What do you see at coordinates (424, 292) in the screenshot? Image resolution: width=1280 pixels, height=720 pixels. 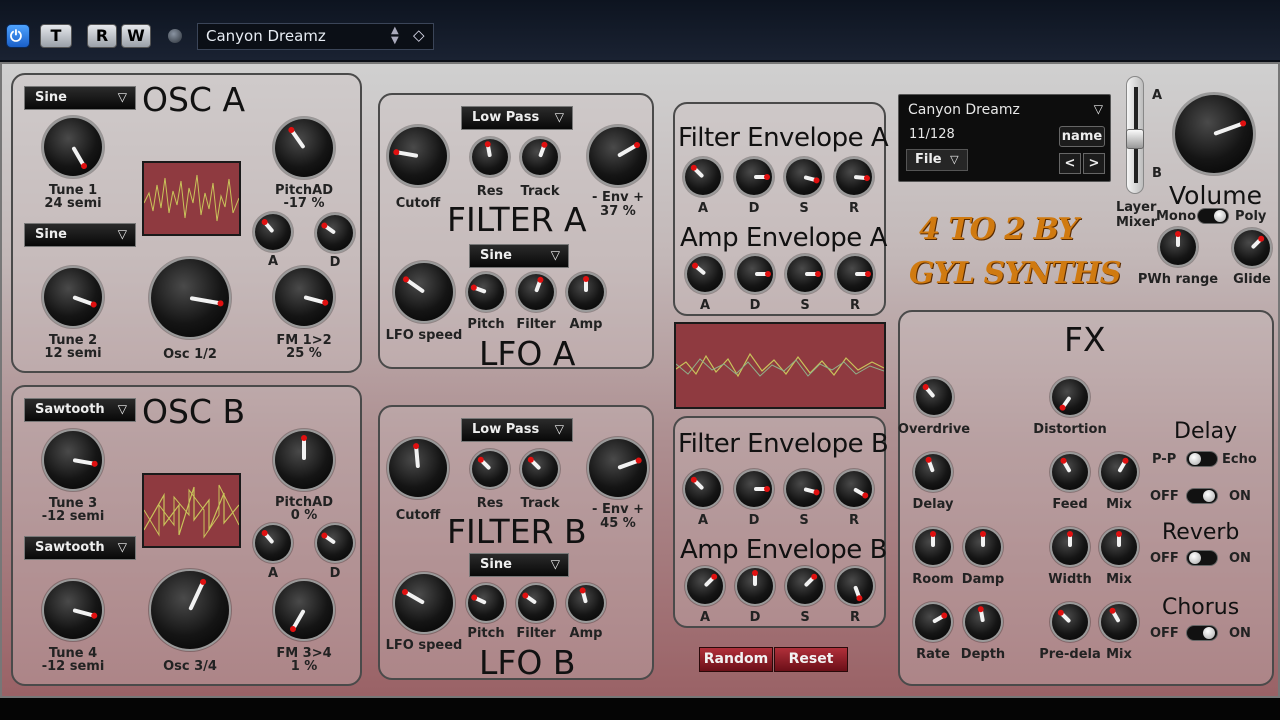 I see `lfo-a-speed-knob` at bounding box center [424, 292].